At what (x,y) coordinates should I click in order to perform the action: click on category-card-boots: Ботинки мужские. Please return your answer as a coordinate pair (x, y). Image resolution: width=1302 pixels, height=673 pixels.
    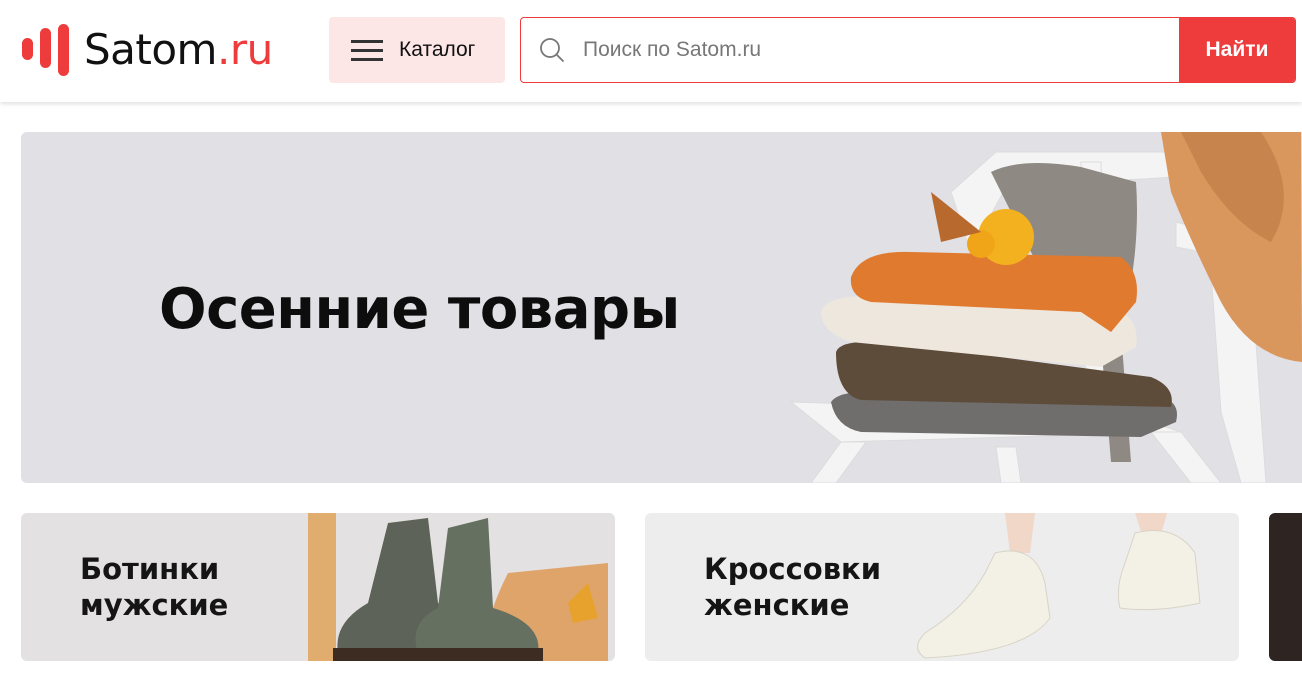
    Looking at the image, I should click on (318, 587).